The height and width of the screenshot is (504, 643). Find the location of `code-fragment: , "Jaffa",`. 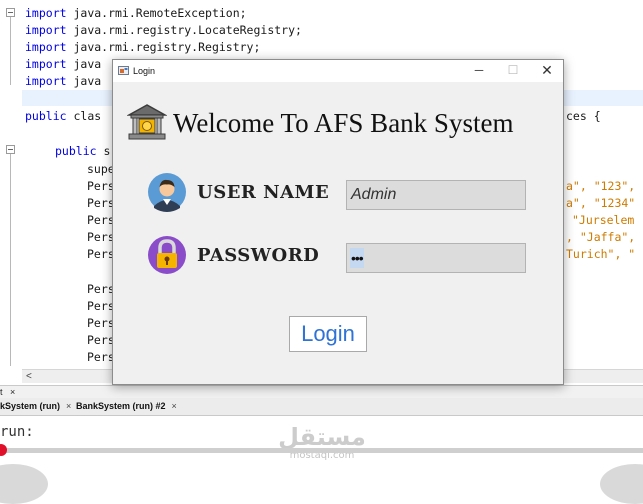

code-fragment: , "Jaffa", is located at coordinates (600, 237).